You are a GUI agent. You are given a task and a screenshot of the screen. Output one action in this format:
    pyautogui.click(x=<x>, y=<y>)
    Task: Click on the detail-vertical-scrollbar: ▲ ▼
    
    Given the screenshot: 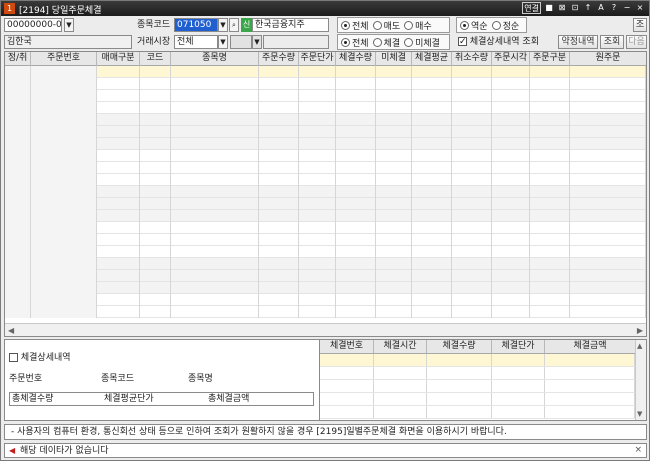 What is the action you would take?
    pyautogui.click(x=640, y=380)
    